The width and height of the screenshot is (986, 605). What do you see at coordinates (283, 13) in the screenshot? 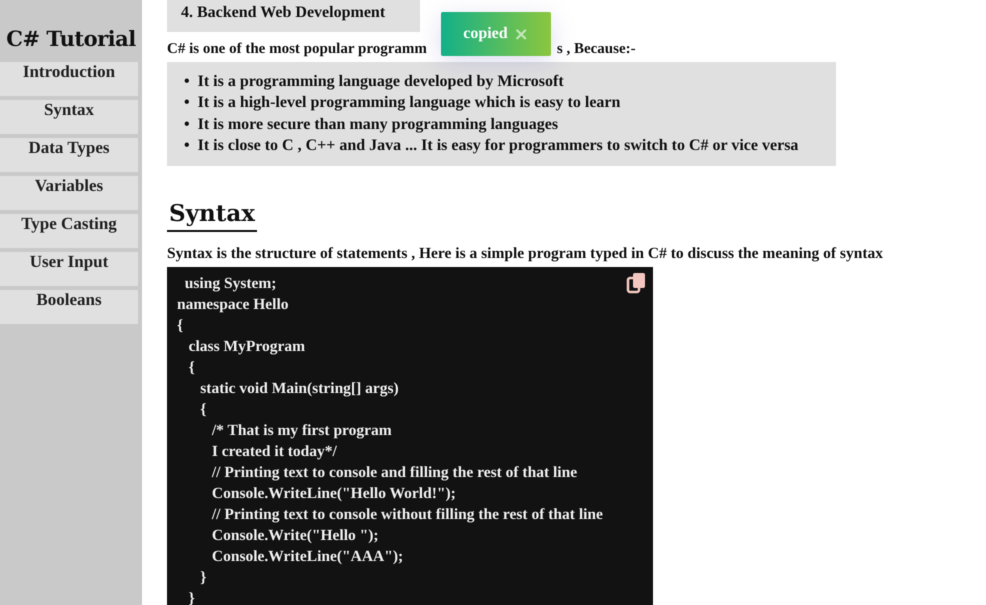
I see `list-item: 4. Backend Web Development` at bounding box center [283, 13].